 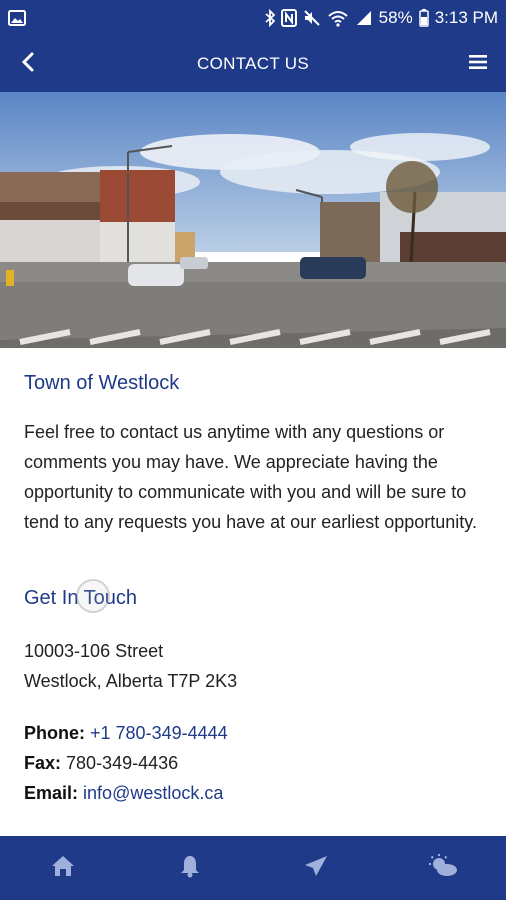 I want to click on fax-line: Fax: 780-349-4436, so click(x=253, y=763).